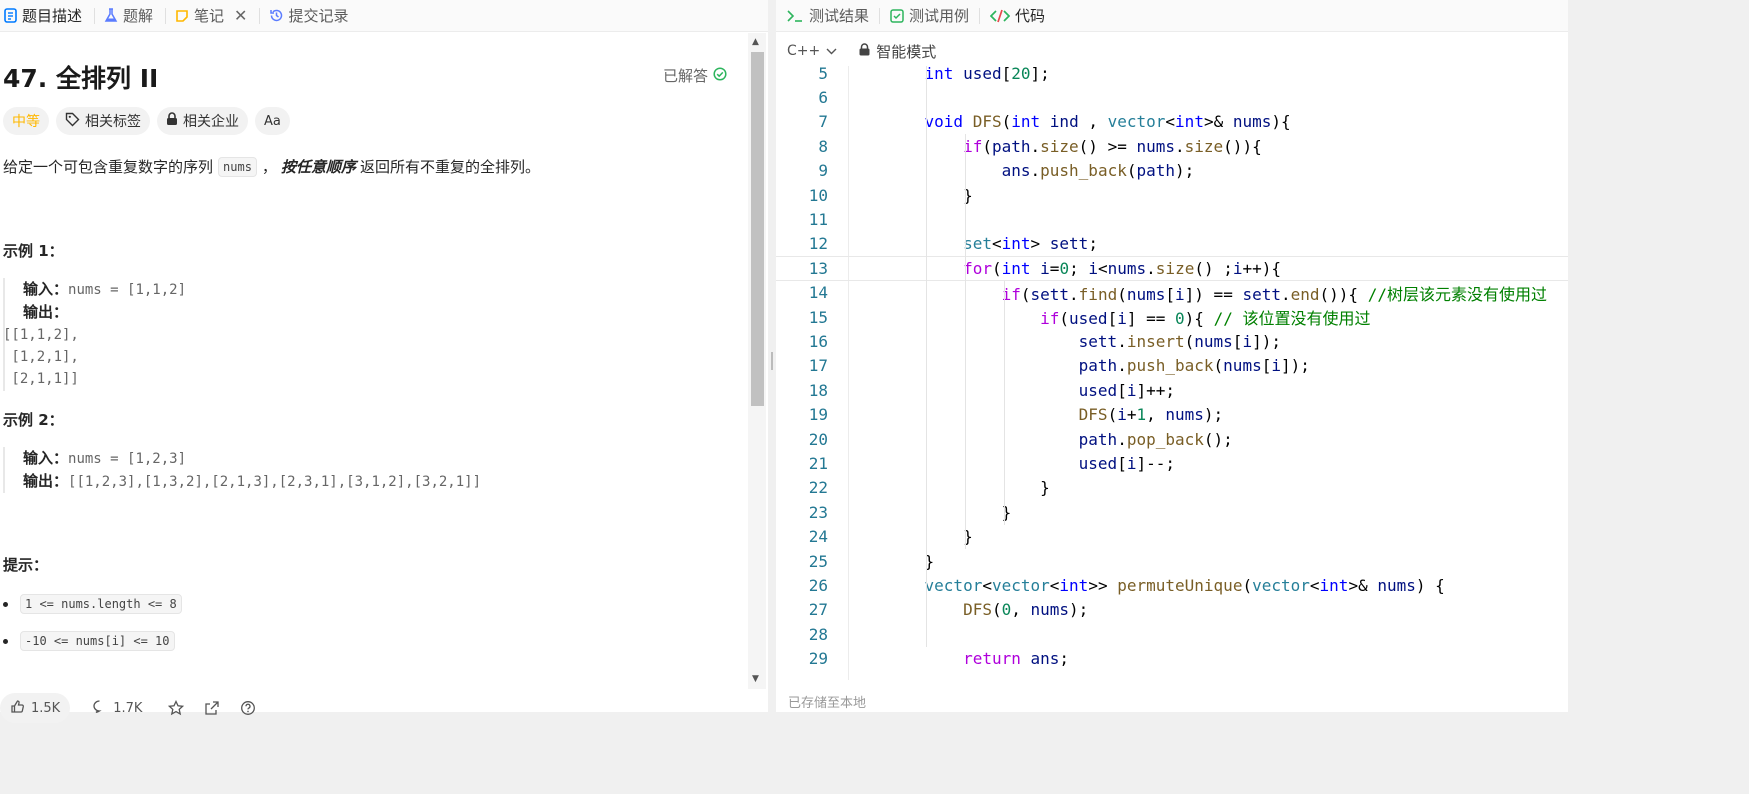 The image size is (1749, 794). What do you see at coordinates (965, 341) in the screenshot?
I see `indent-guide` at bounding box center [965, 341].